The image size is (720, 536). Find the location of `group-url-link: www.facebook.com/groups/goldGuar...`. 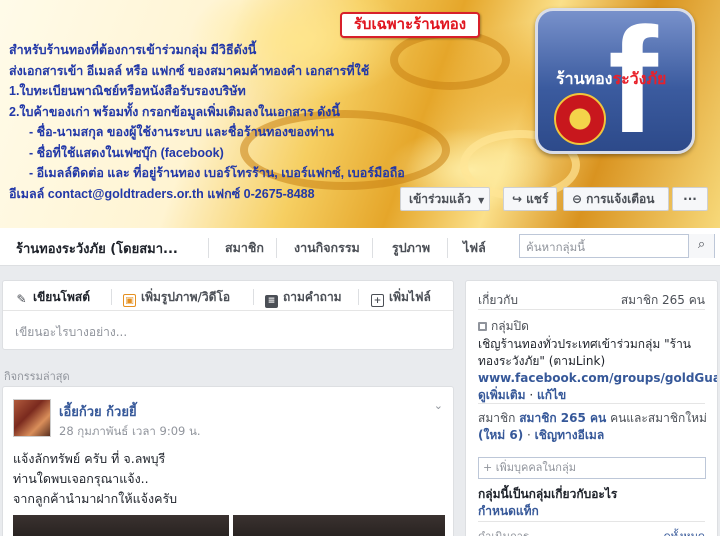

group-url-link: www.facebook.com/groups/goldGuar... is located at coordinates (597, 378).